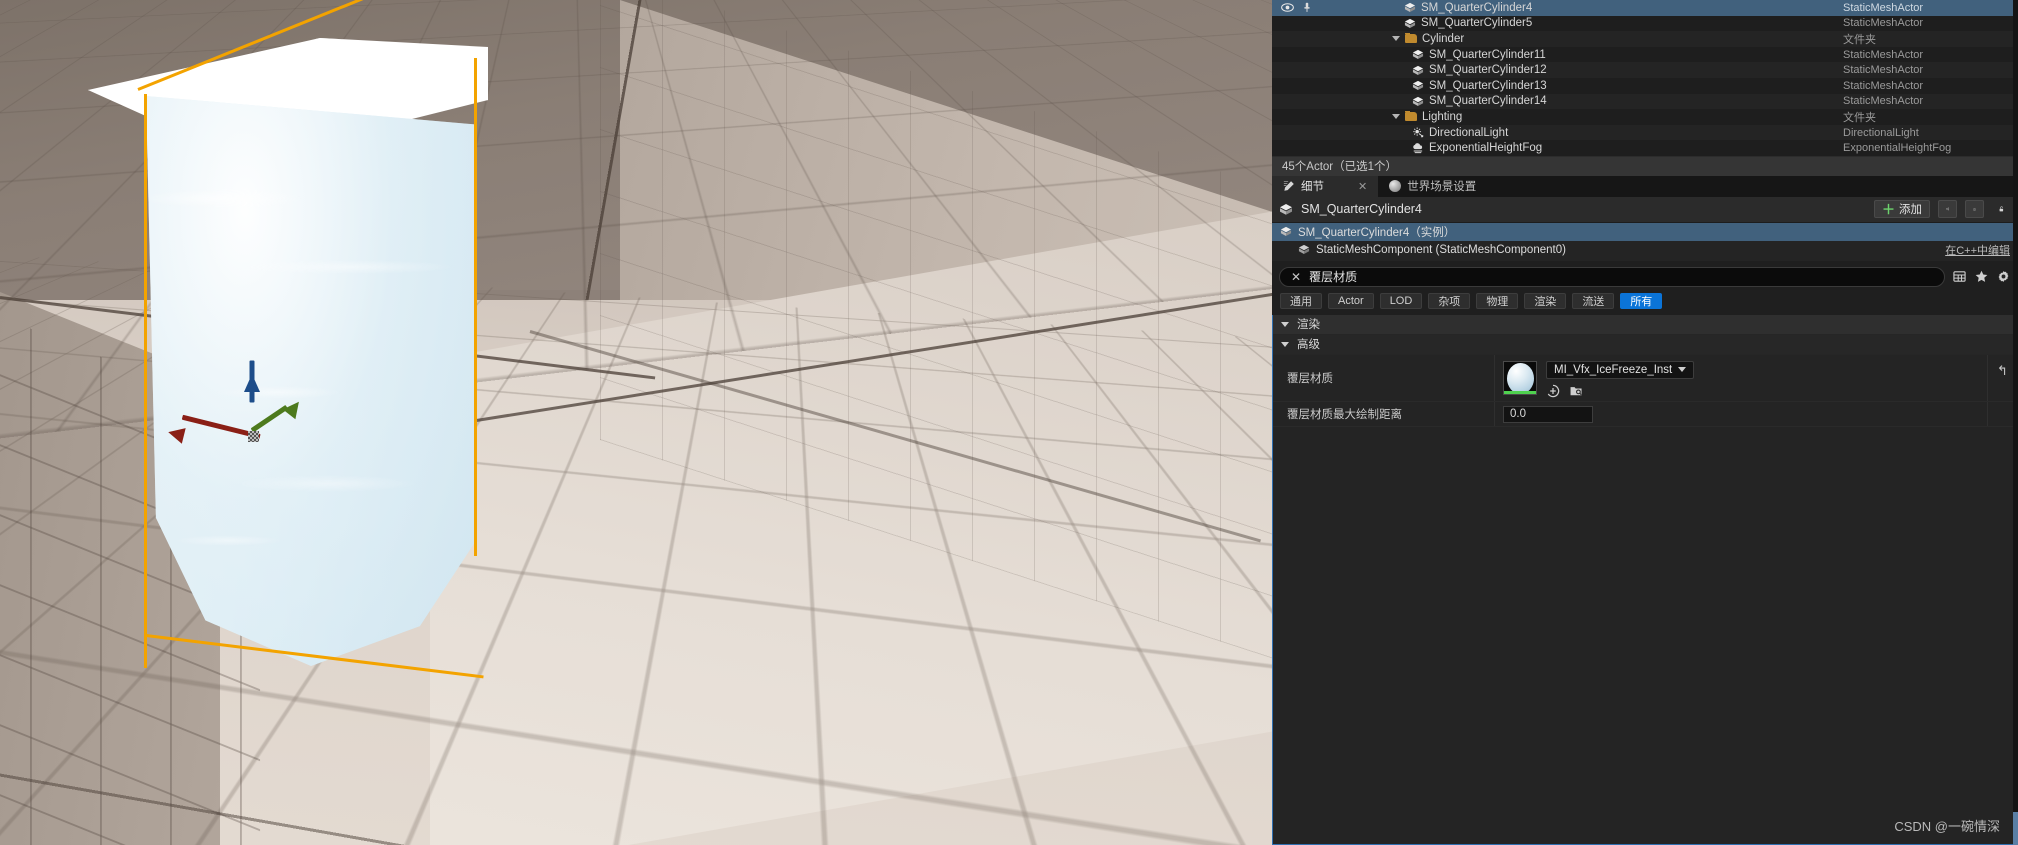 The image size is (2018, 845). Describe the element at coordinates (1287, 8) in the screenshot. I see `visibility-eye-icon` at that location.